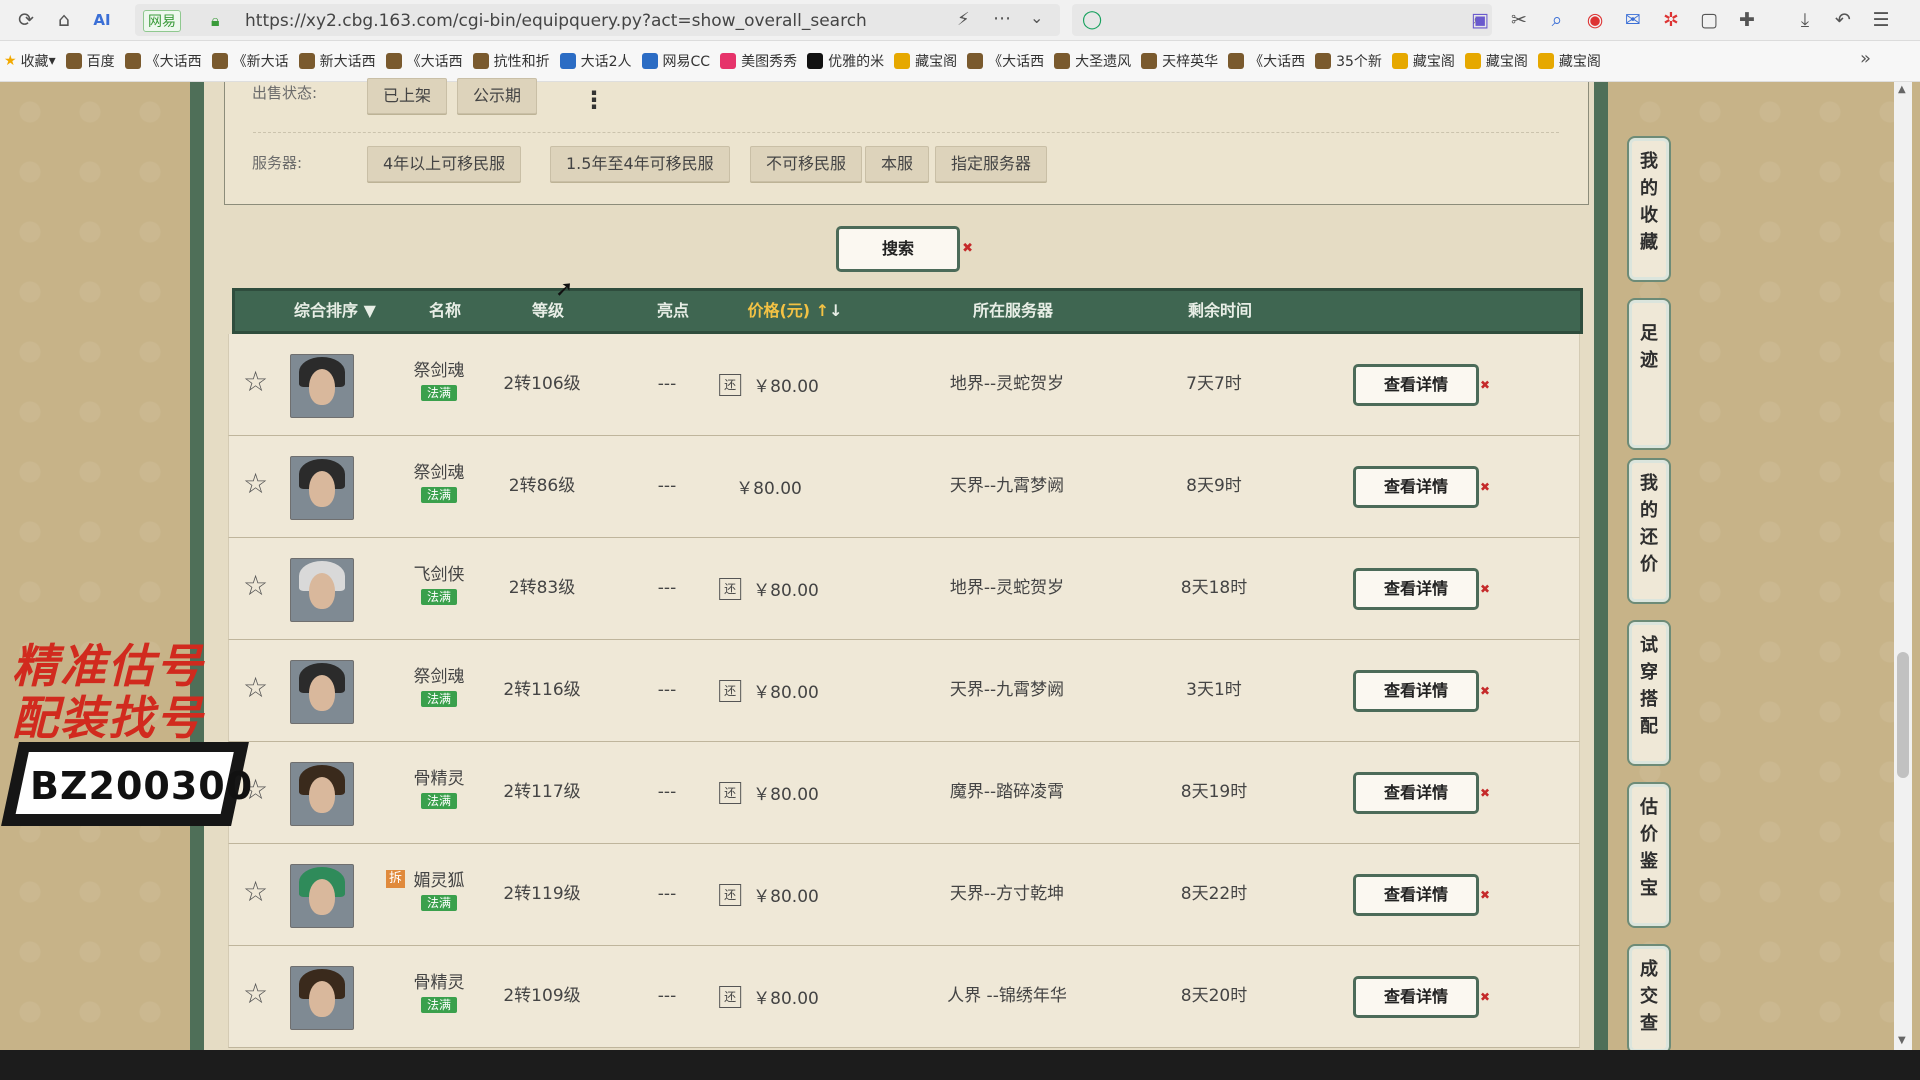 The image size is (1920, 1080). What do you see at coordinates (1348, 61) in the screenshot?
I see `bookmark-item: 35个新` at bounding box center [1348, 61].